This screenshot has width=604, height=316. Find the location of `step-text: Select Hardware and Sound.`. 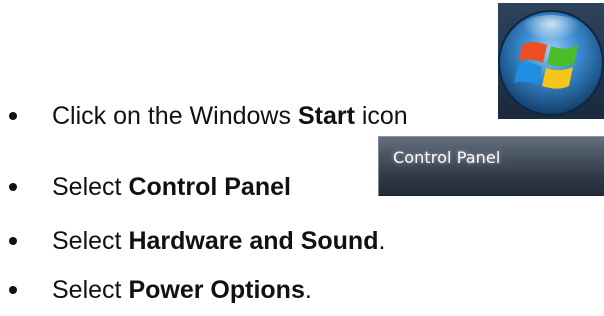

step-text: Select Hardware and Sound. is located at coordinates (218, 241).